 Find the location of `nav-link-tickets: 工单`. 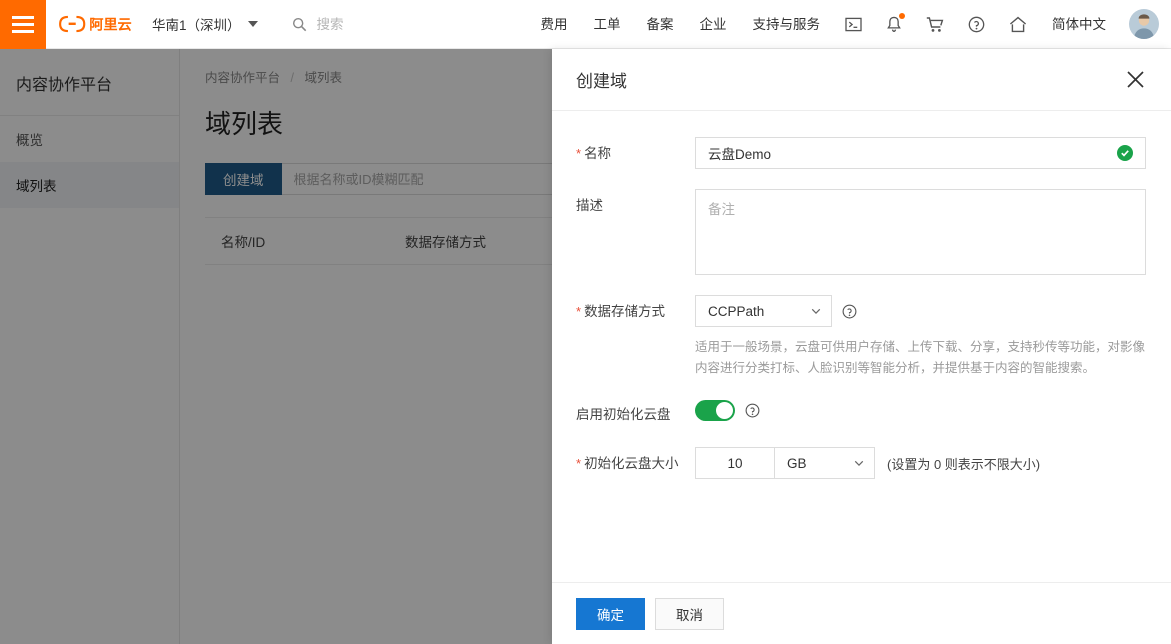

nav-link-tickets: 工单 is located at coordinates (607, 24).